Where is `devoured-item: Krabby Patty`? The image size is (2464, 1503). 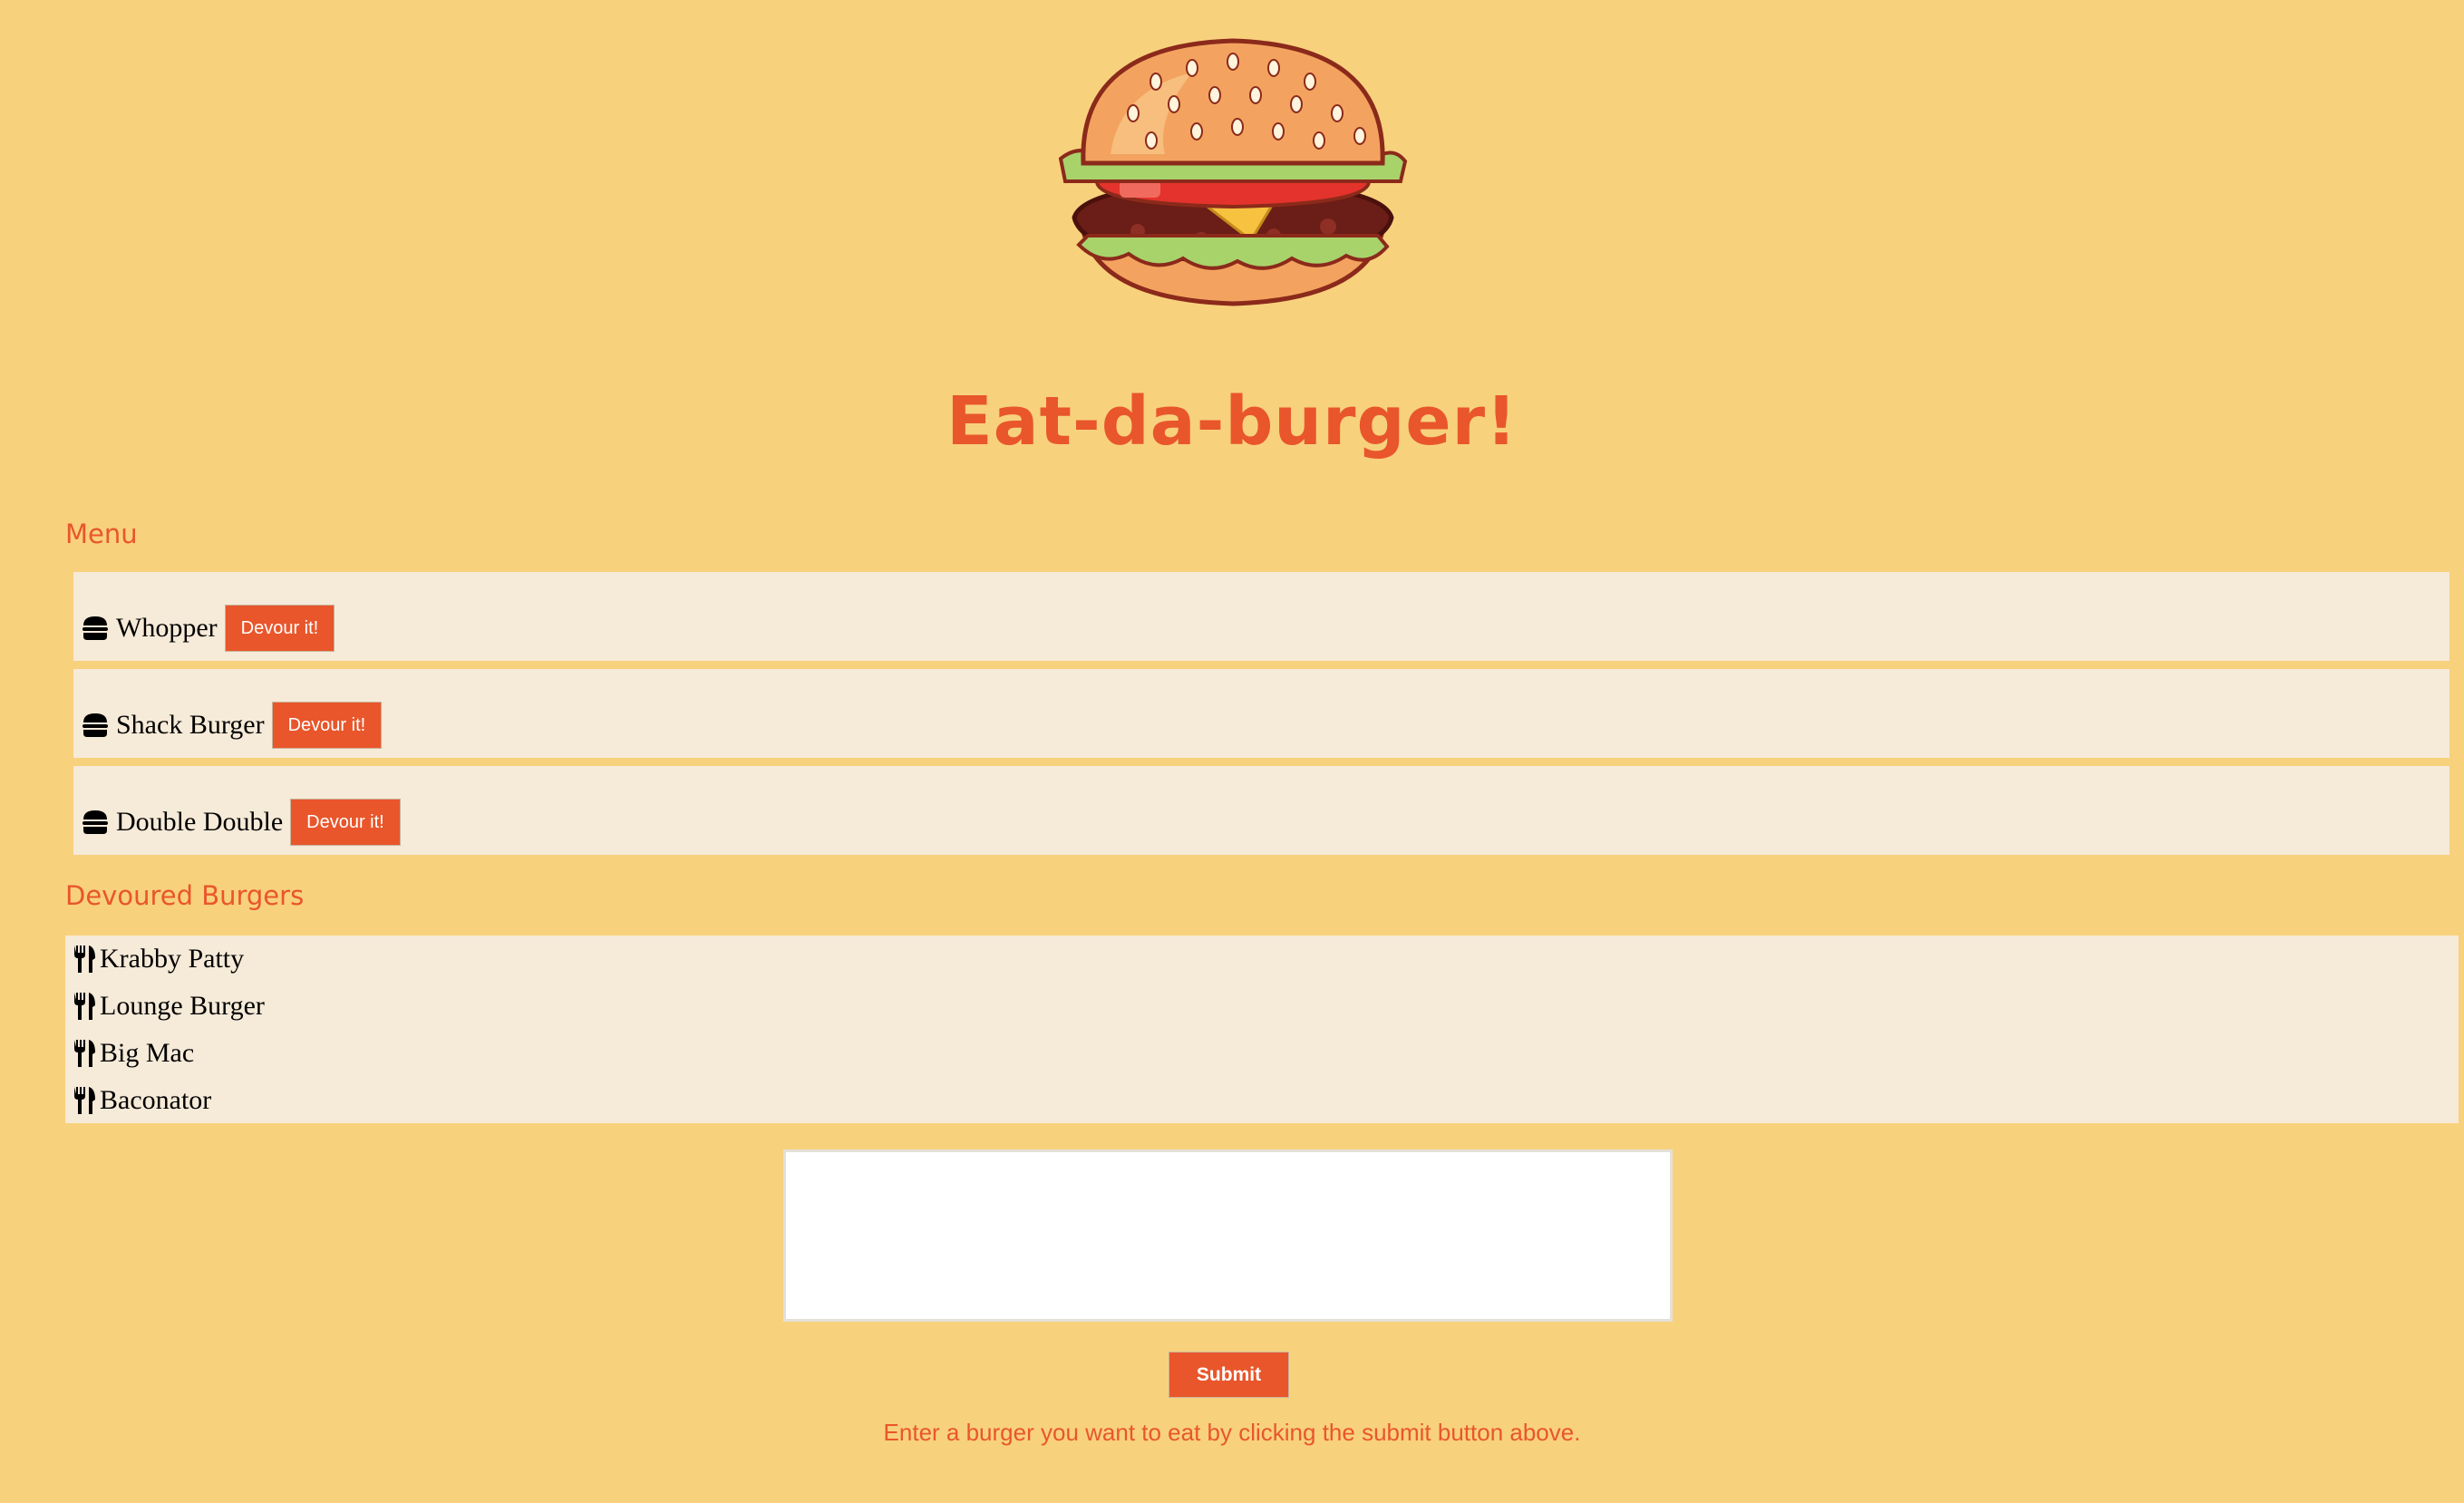
devoured-item: Krabby Patty is located at coordinates (1262, 960).